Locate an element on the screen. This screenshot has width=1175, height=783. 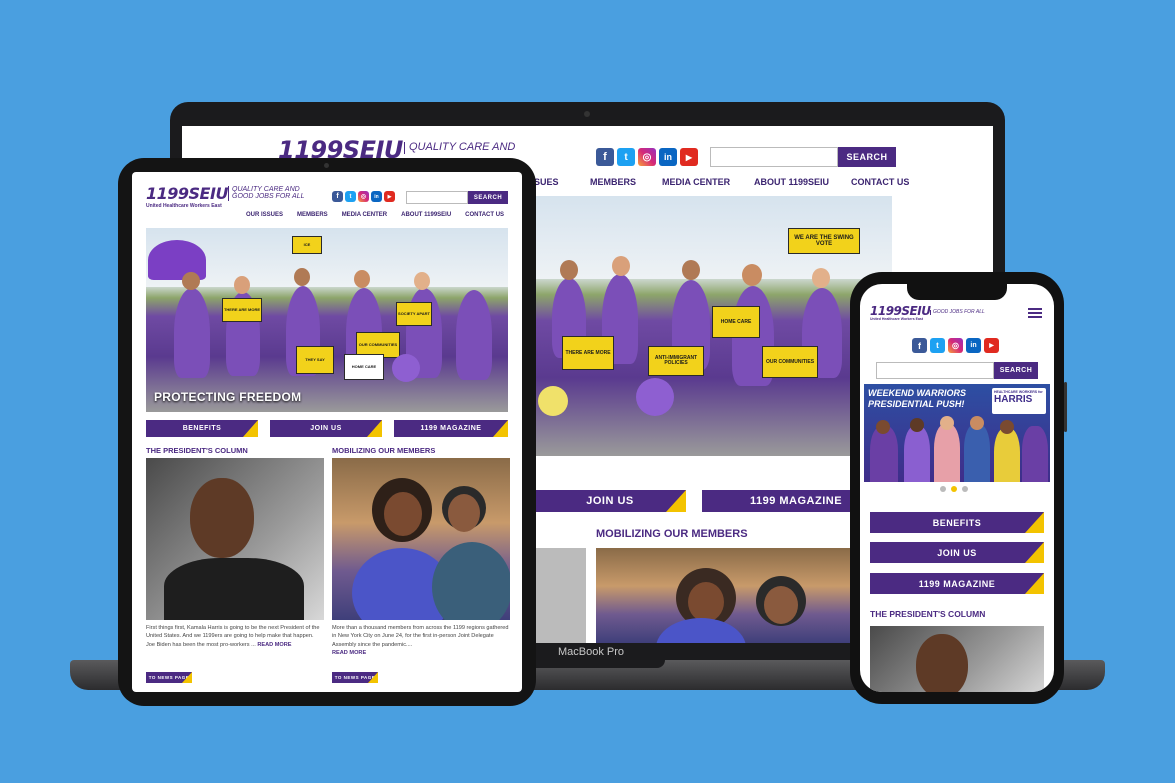
hero-caption: PROTECTING FREEDOM is located at coordinates (228, 397).